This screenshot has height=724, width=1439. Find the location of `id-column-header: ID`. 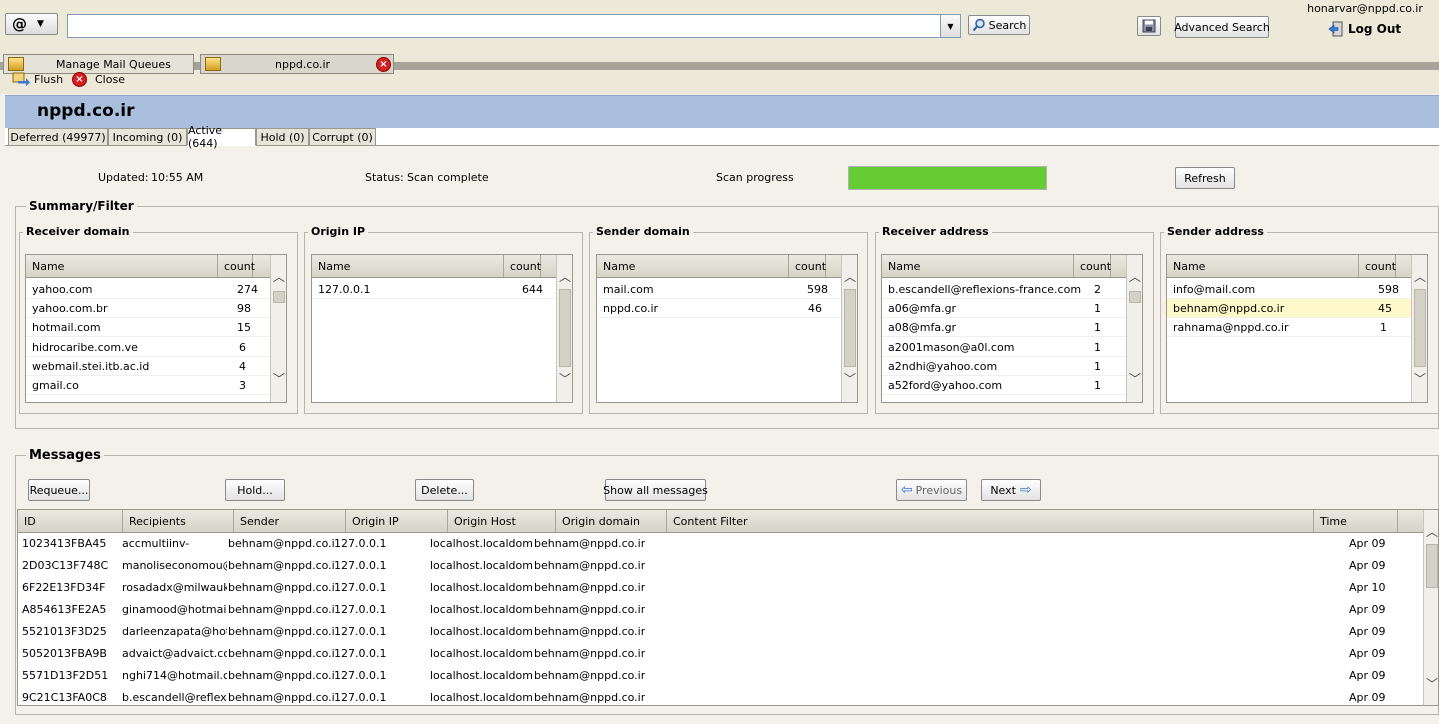

id-column-header: ID is located at coordinates (70, 521).